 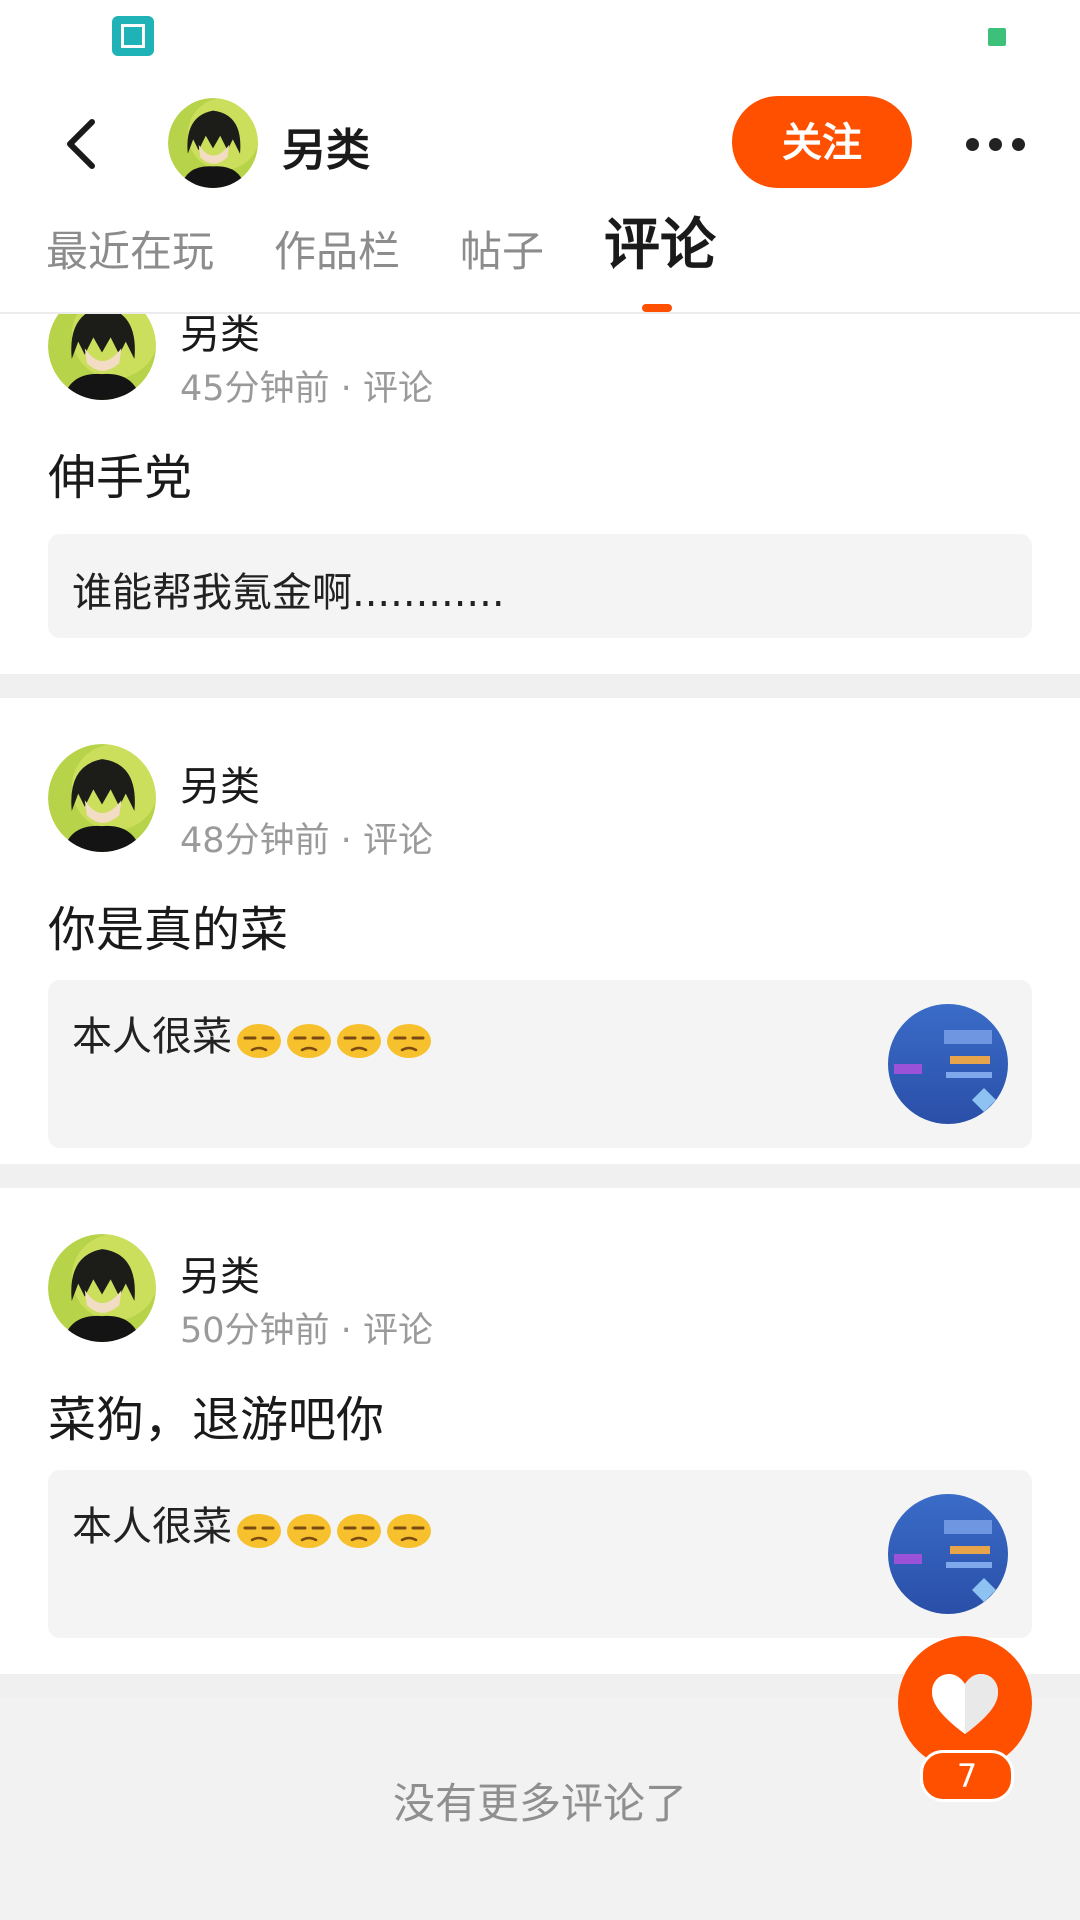 I want to click on tab-works: 作品栏, so click(x=337, y=268).